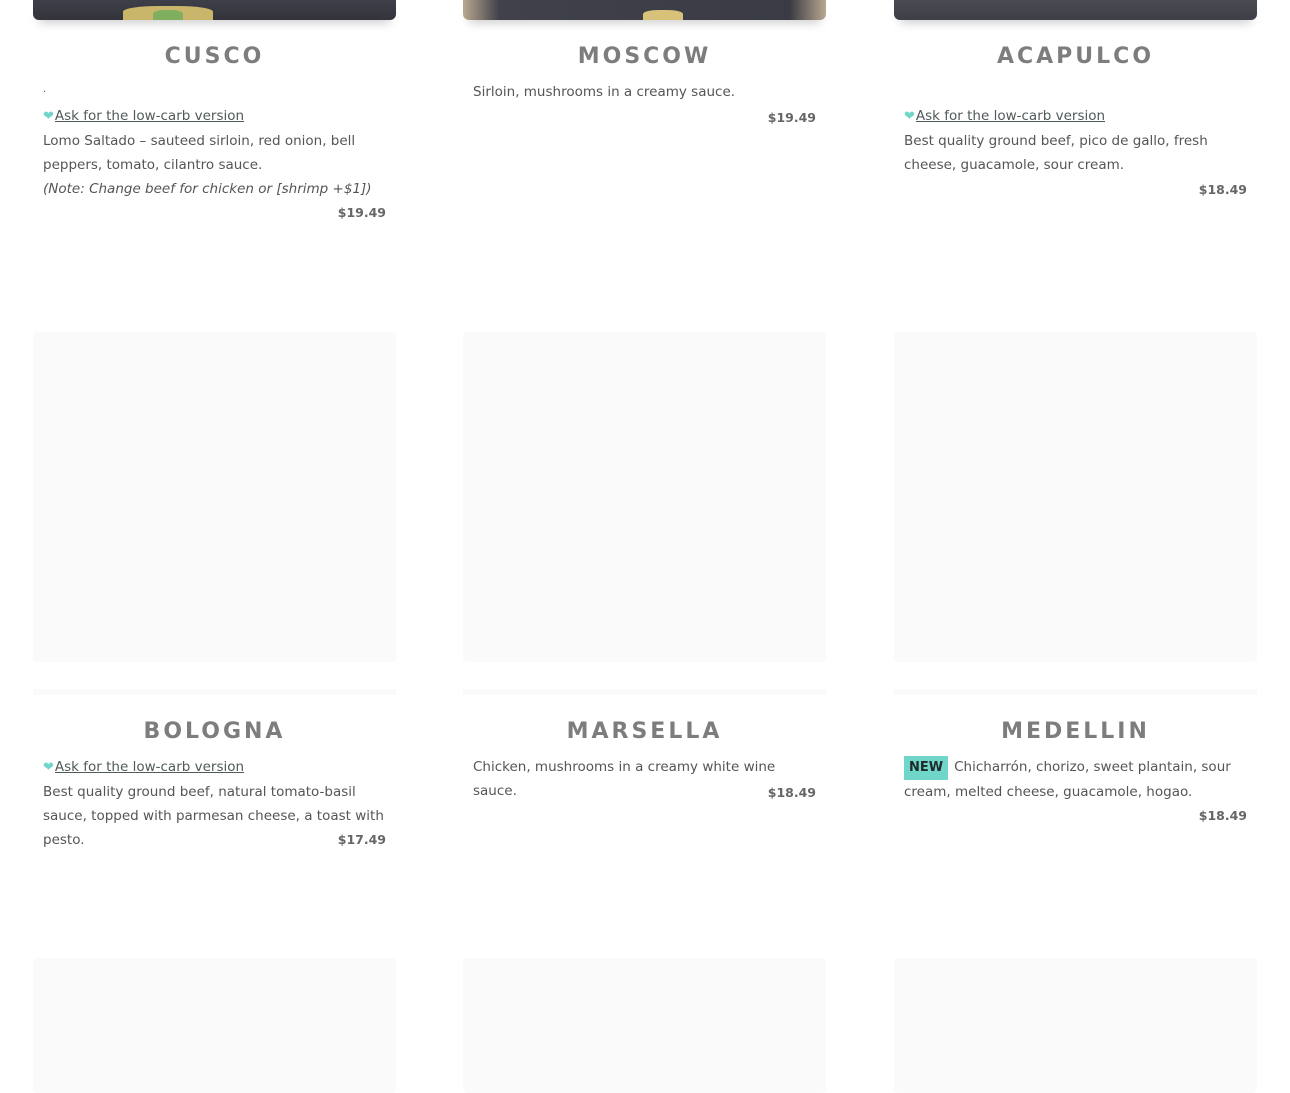  I want to click on dish-image-moscow, so click(644, 10).